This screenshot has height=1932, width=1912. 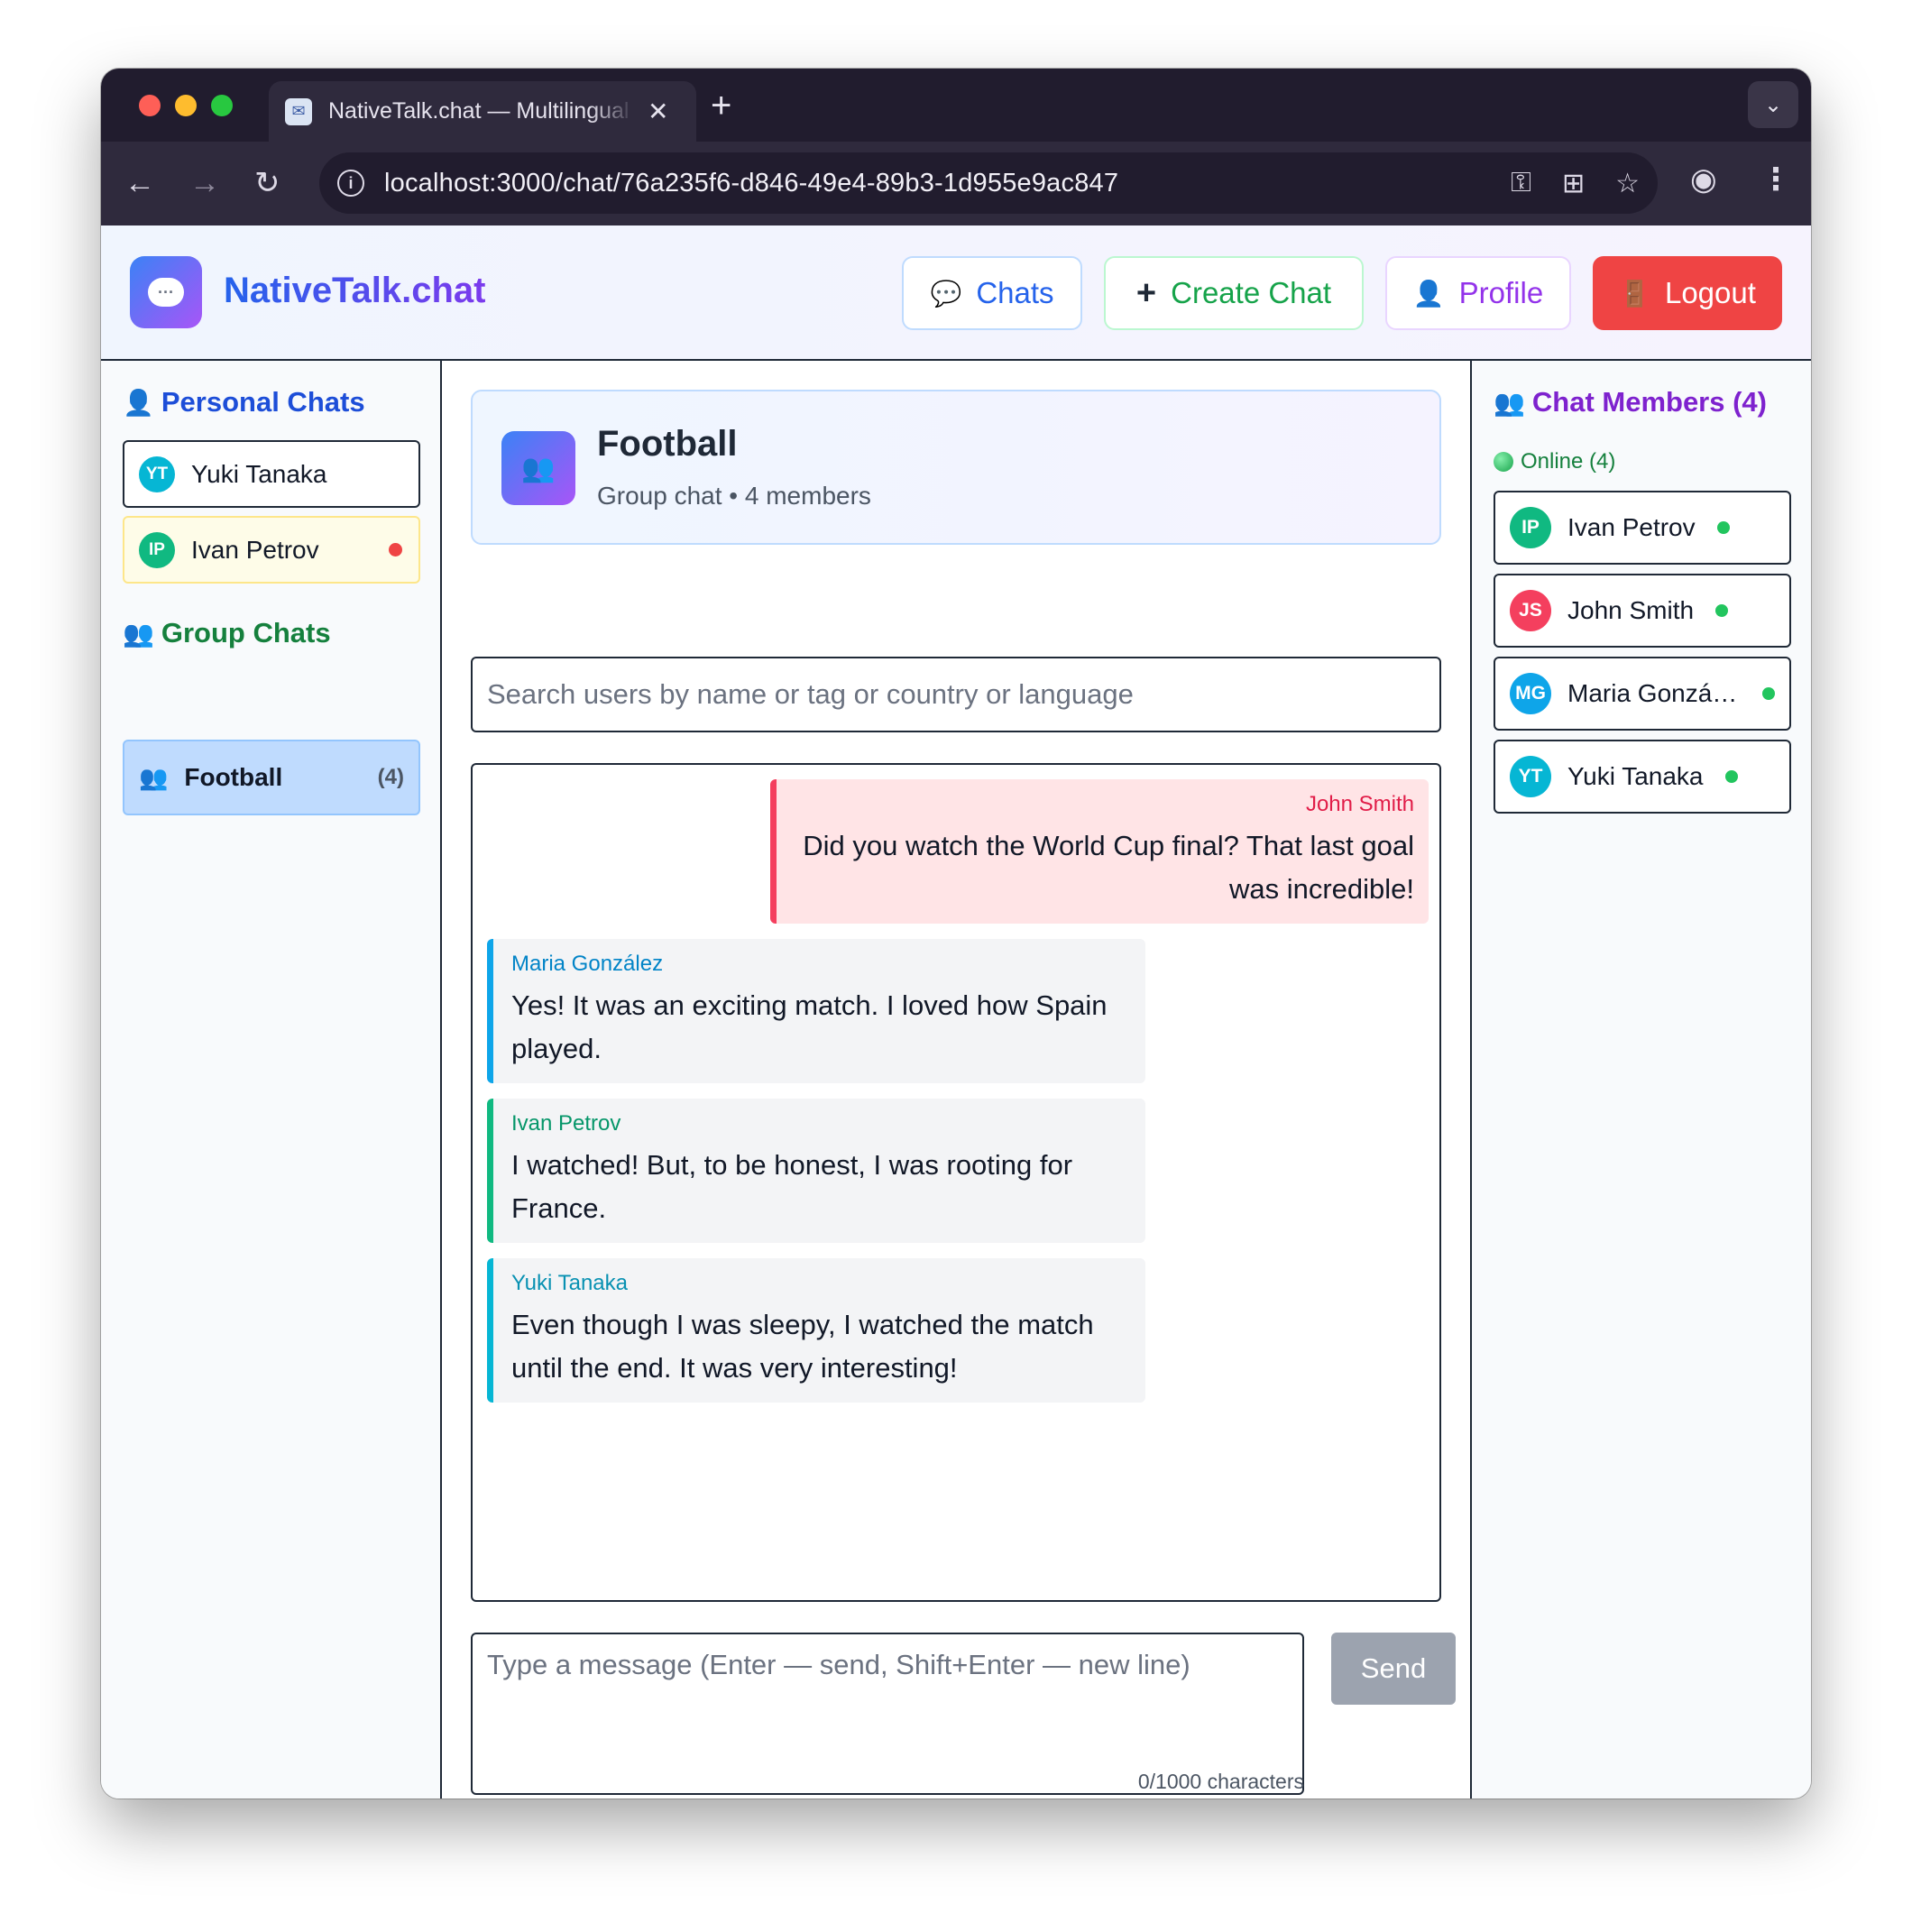 I want to click on unread-indicator, so click(x=395, y=550).